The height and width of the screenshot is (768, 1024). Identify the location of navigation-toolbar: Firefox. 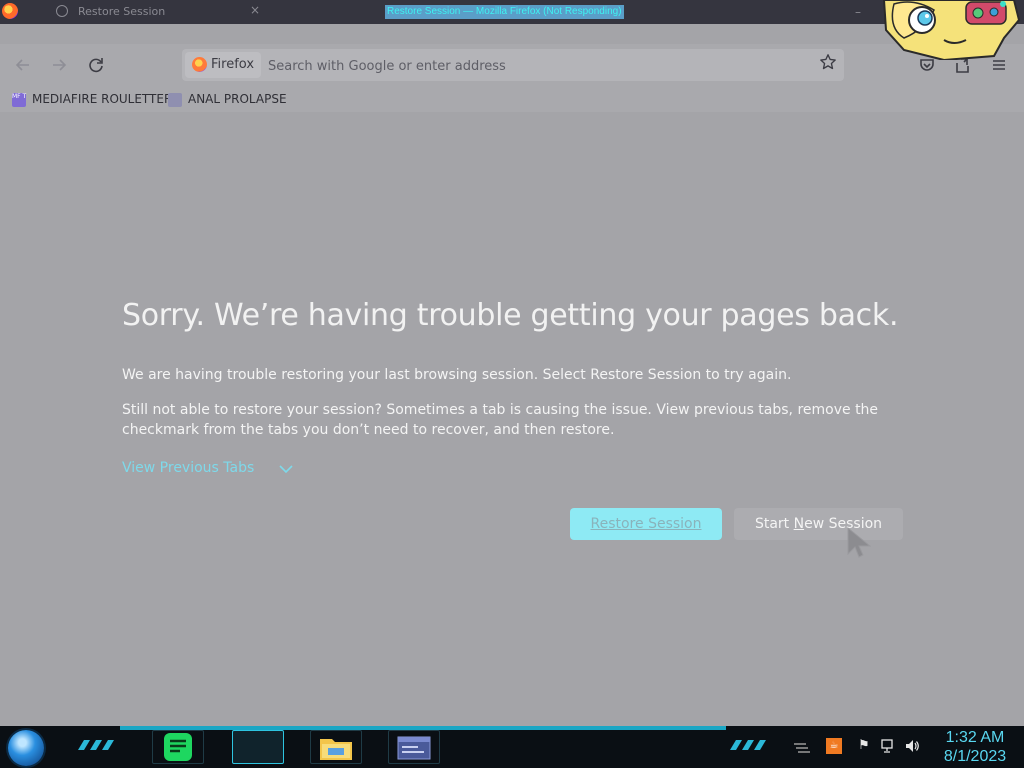
(512, 65).